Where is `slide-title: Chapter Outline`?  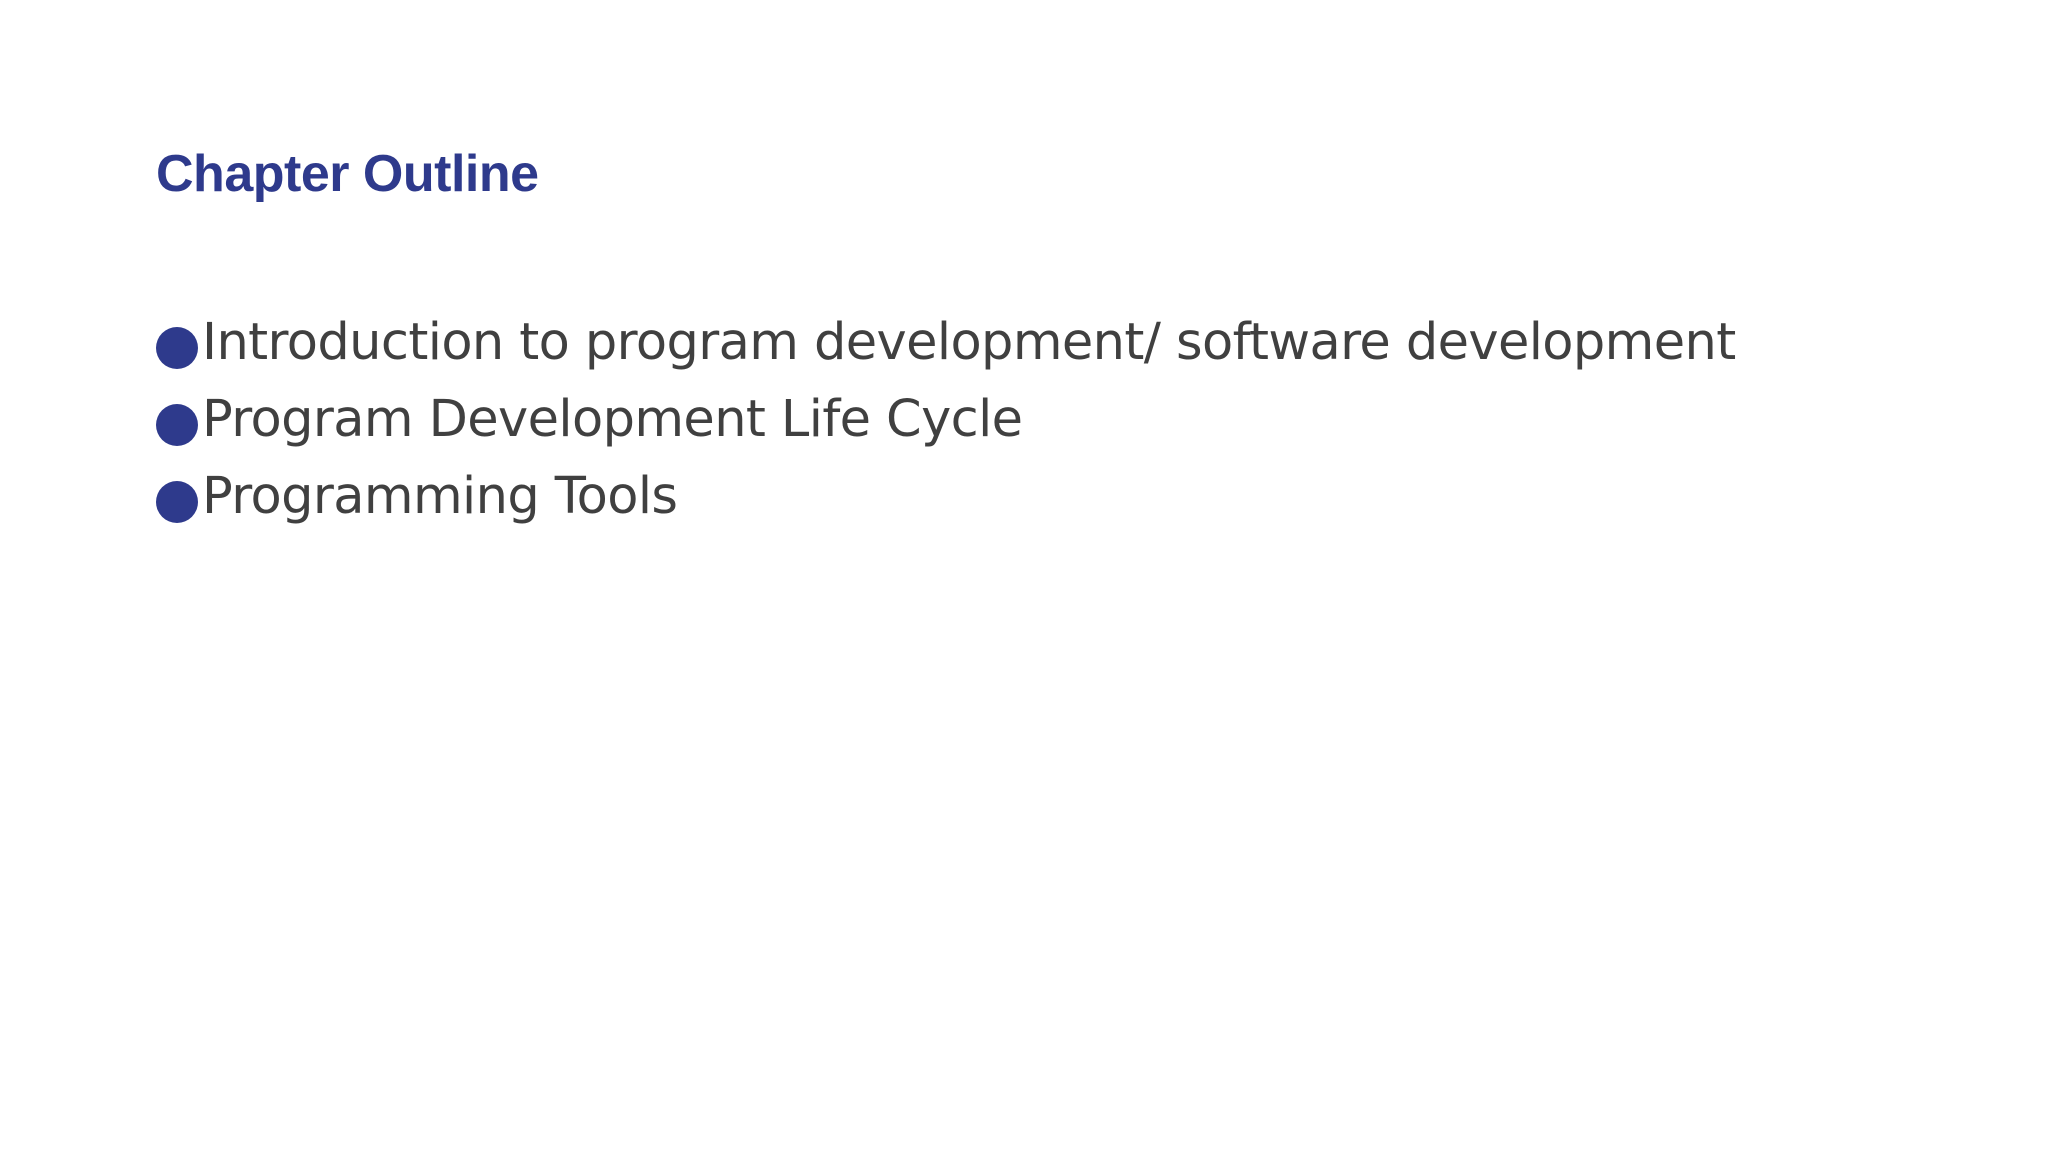
slide-title: Chapter Outline is located at coordinates (347, 174).